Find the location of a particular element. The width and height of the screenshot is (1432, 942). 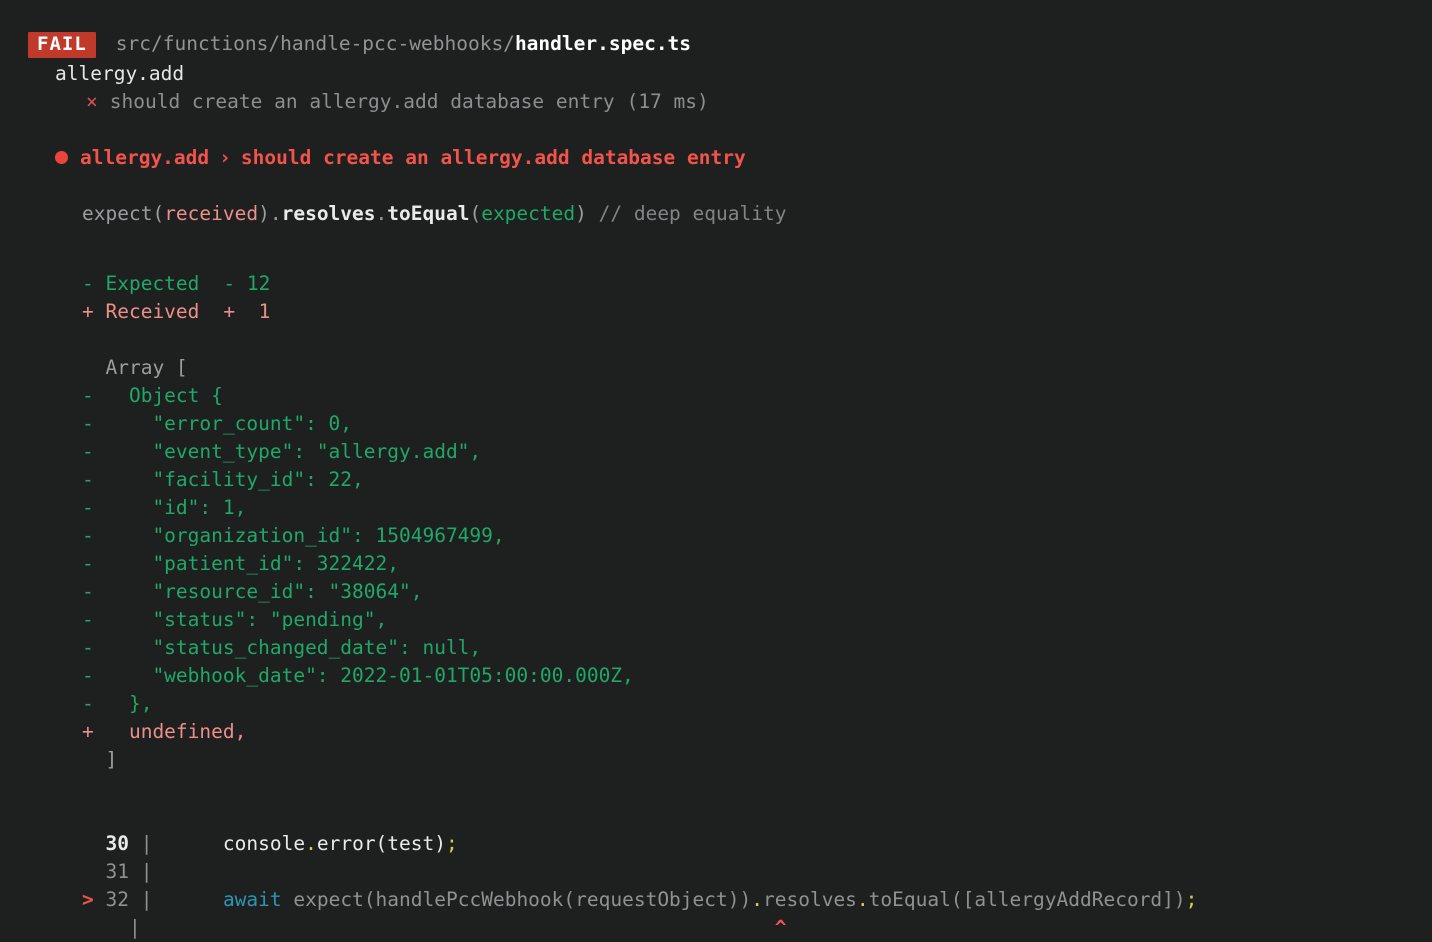

code-frame-caret-icon: ^ is located at coordinates (780, 927).